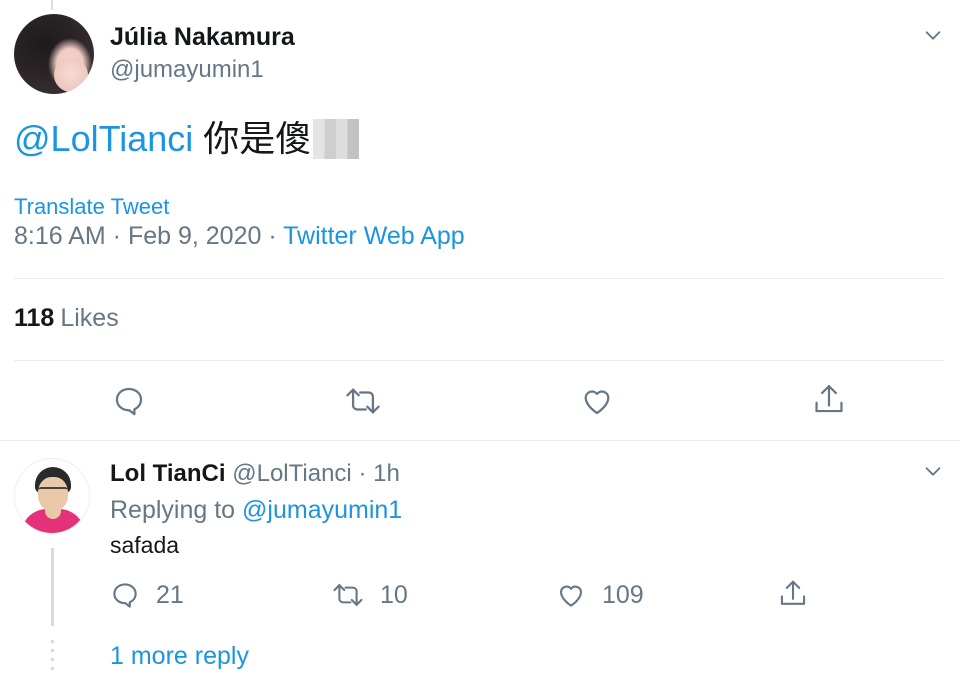 Image resolution: width=960 pixels, height=680 pixels. Describe the element at coordinates (52, 496) in the screenshot. I see `reply-author-avatar` at that location.